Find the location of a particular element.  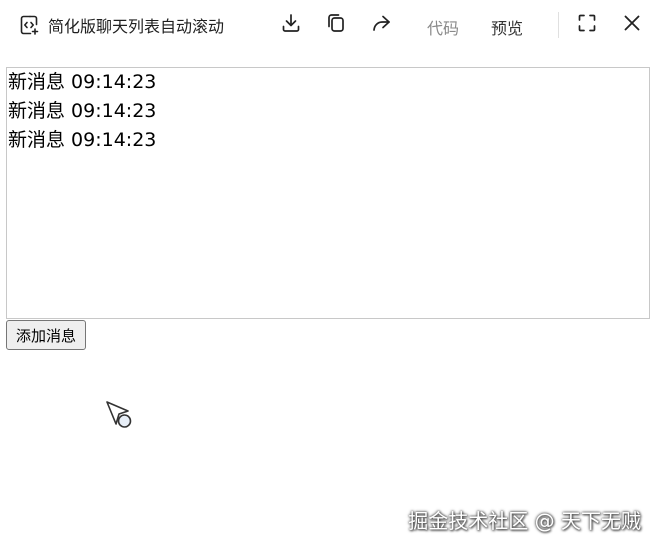

toolbar-divider is located at coordinates (558, 25).